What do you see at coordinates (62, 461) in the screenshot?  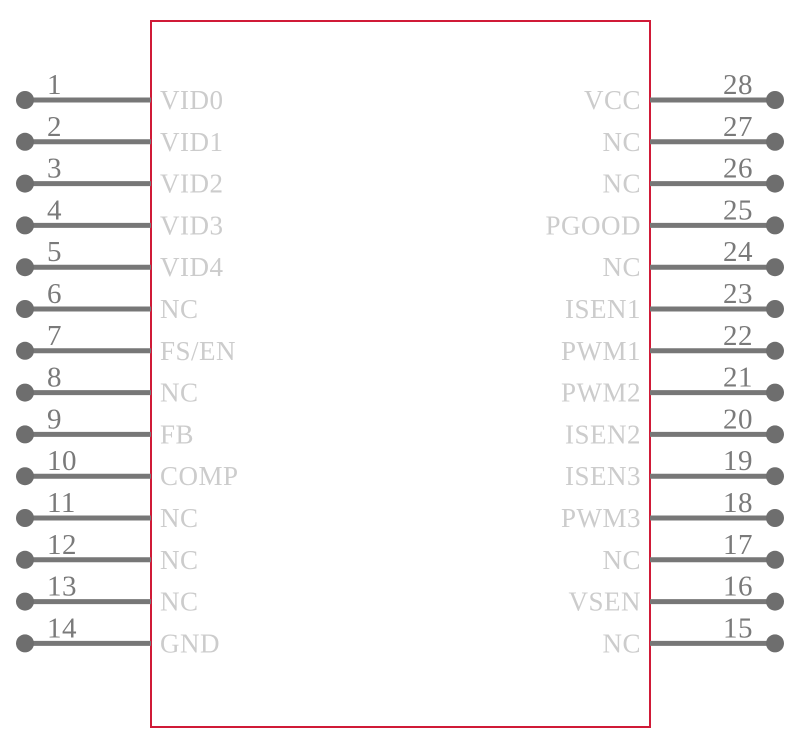 I see `pin-number-label: 10` at bounding box center [62, 461].